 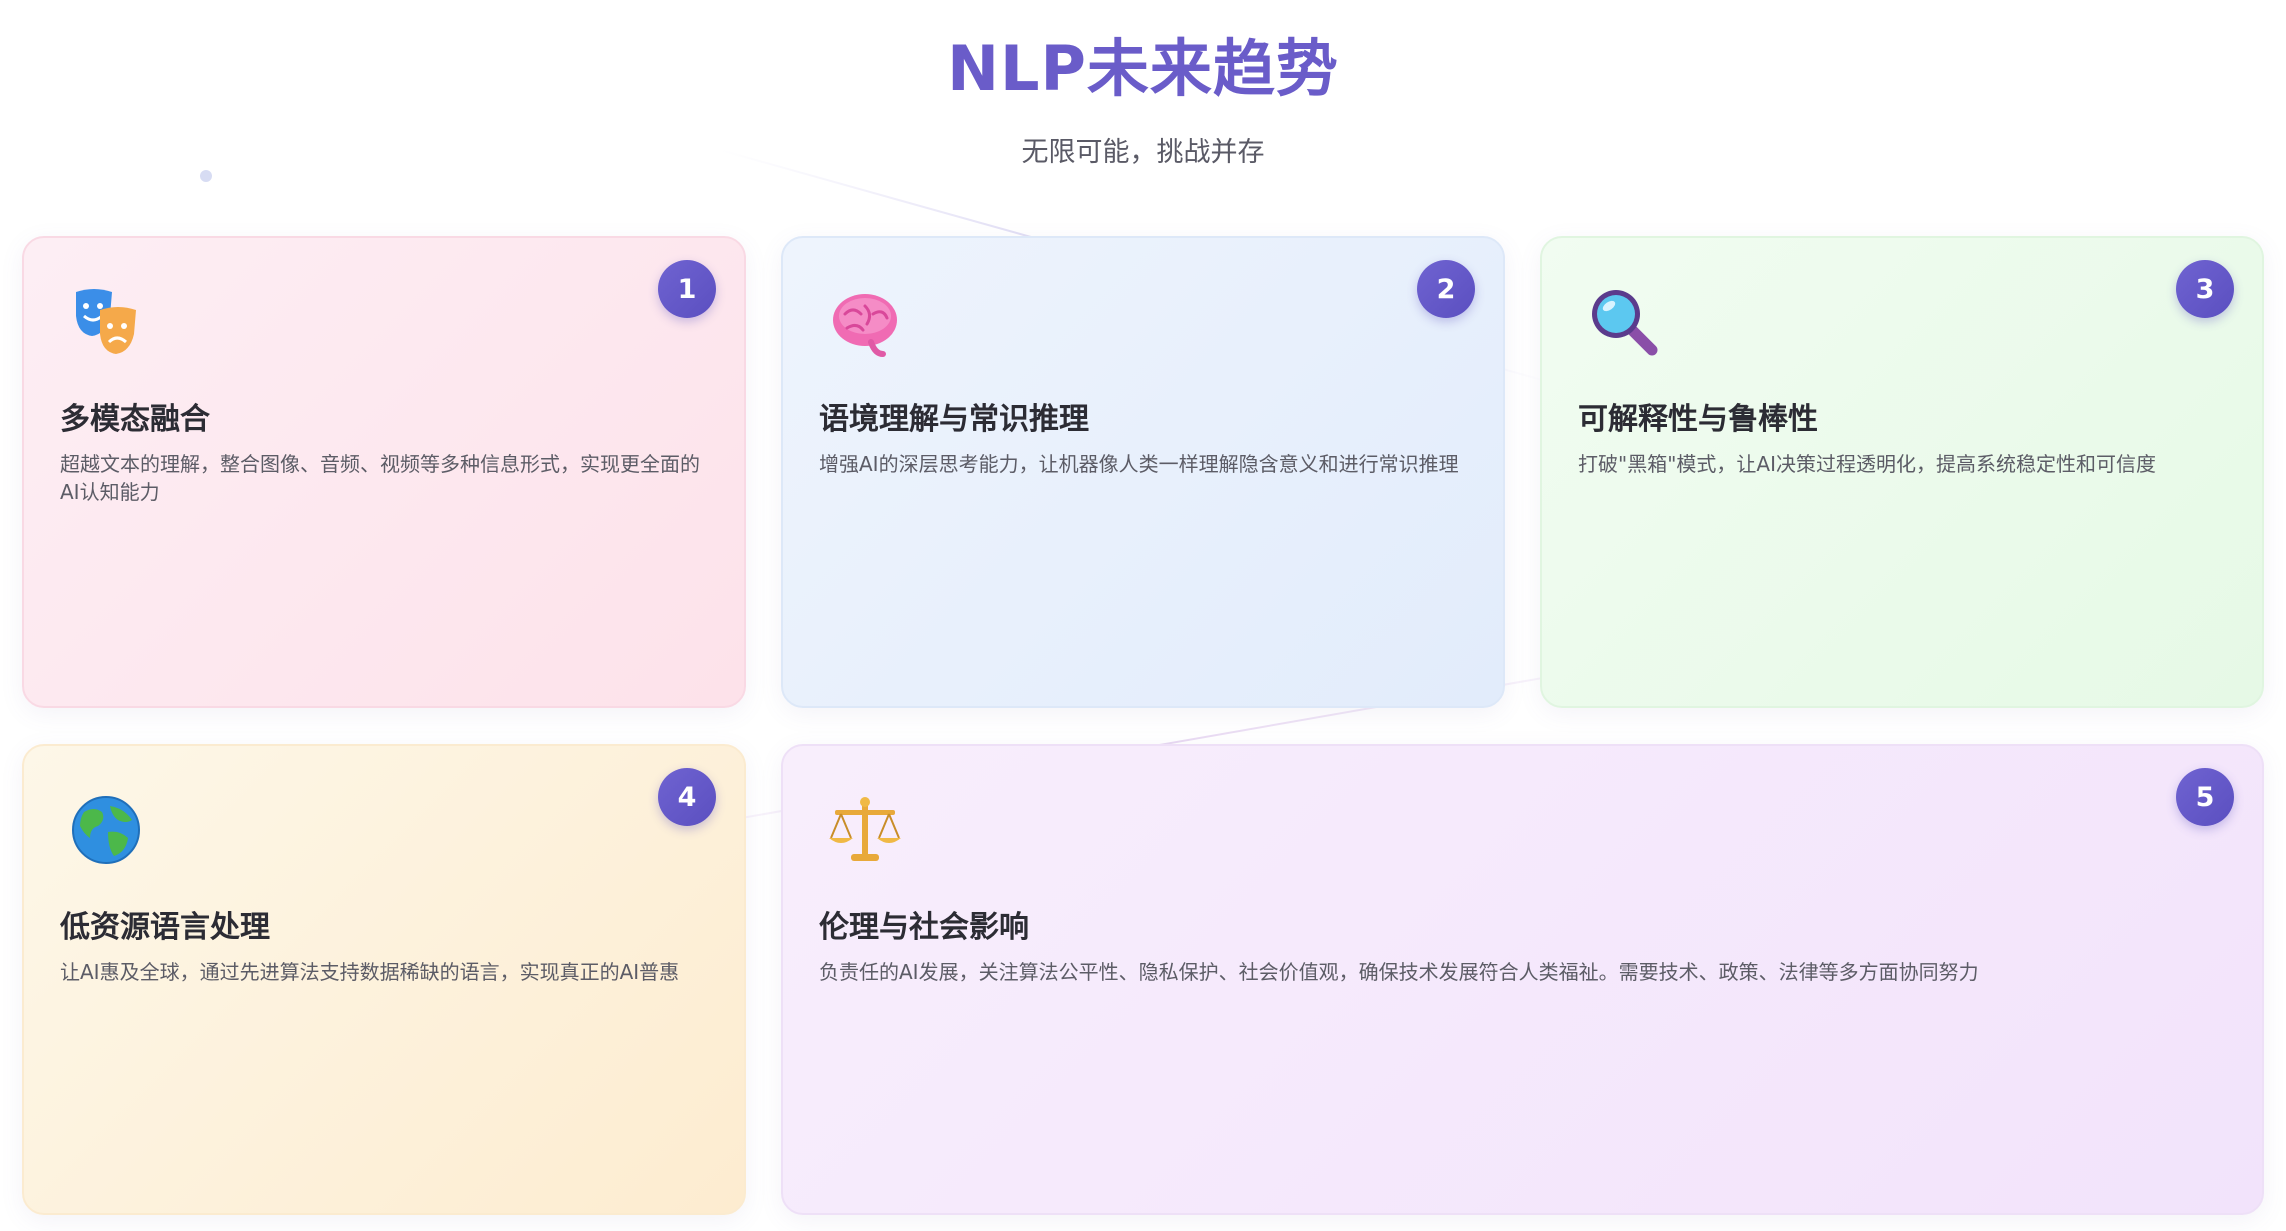 What do you see at coordinates (1143, 68) in the screenshot?
I see `page-title: NLP未来趋势` at bounding box center [1143, 68].